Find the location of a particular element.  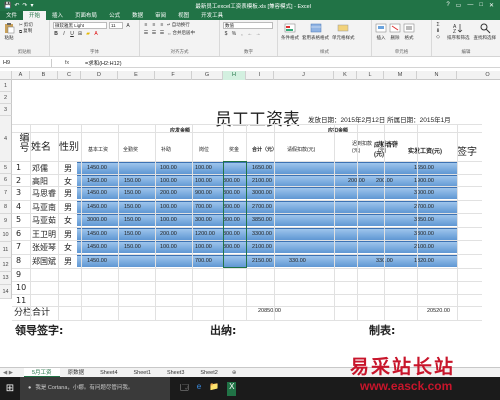

align-bottom-icon: ≡ is located at coordinates (162, 25).